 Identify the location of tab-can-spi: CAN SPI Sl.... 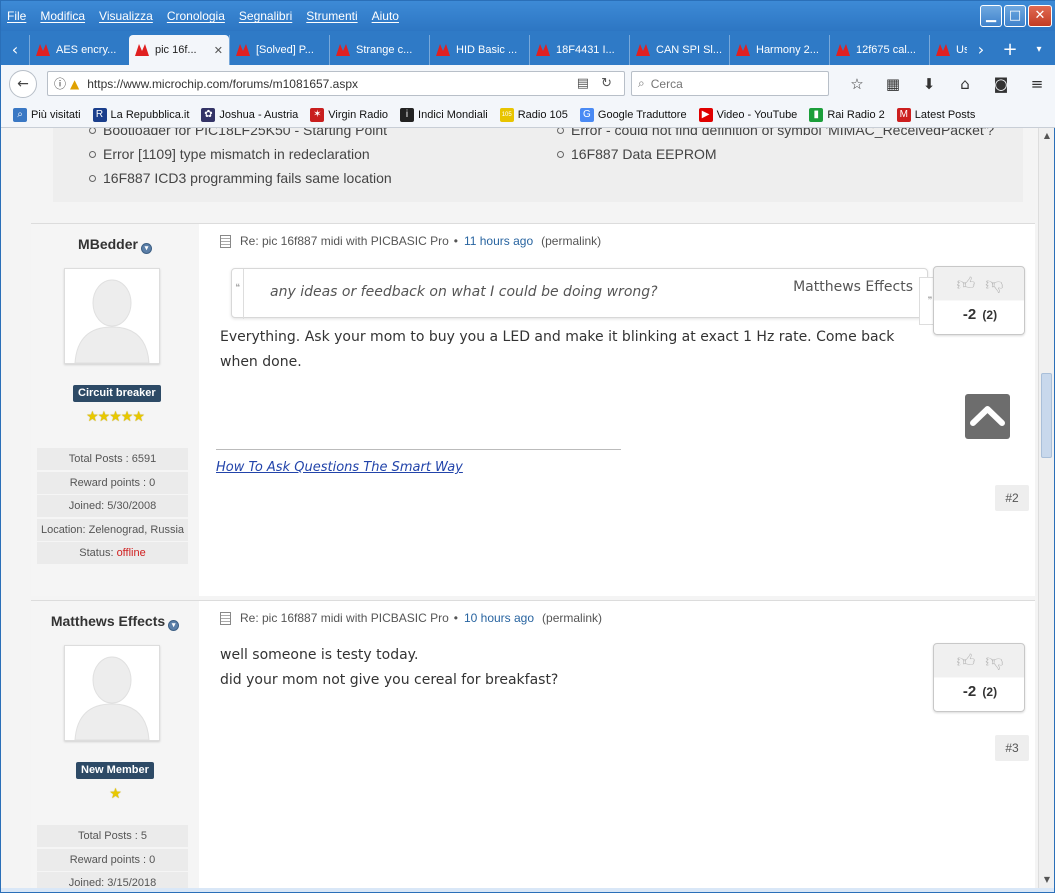
(679, 50).